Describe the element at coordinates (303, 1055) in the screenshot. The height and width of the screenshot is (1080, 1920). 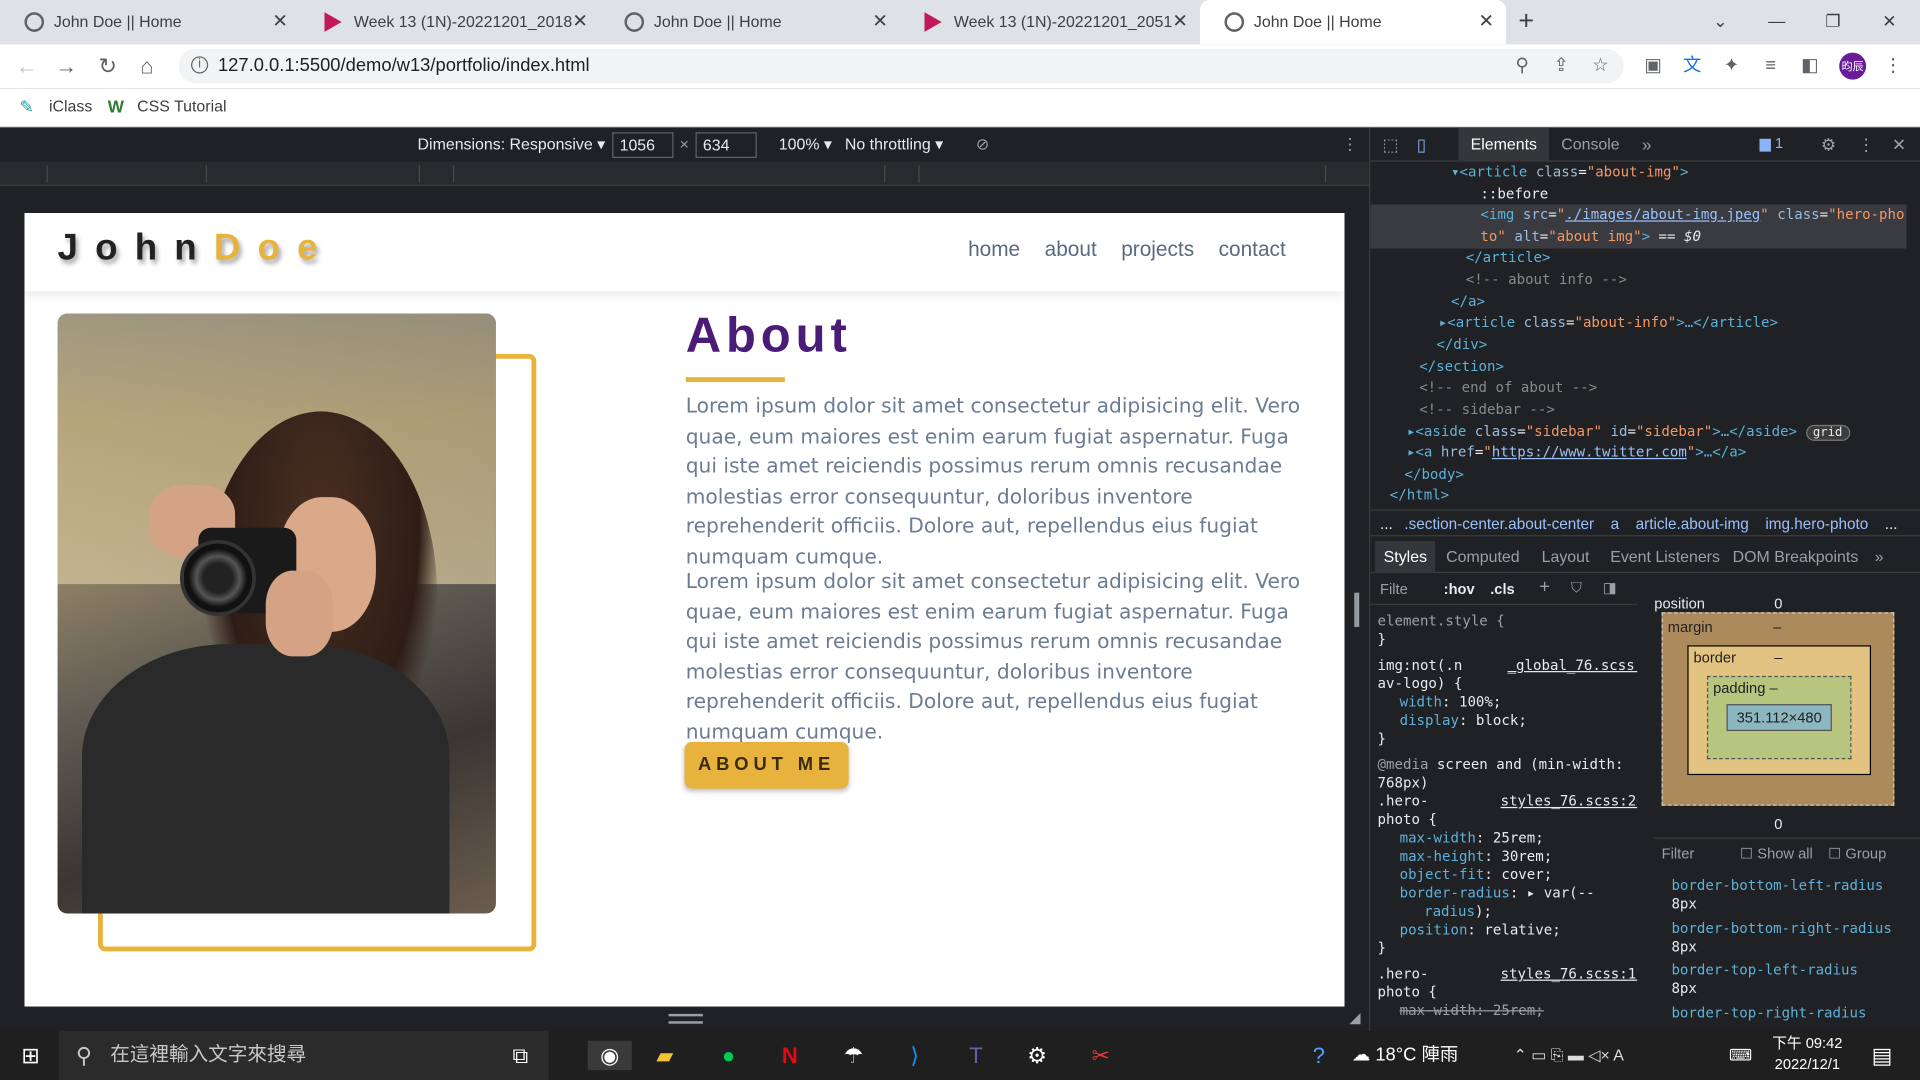
I see `taskbar-search: ⚲ 在這裡輸入文字來搜尋` at that location.